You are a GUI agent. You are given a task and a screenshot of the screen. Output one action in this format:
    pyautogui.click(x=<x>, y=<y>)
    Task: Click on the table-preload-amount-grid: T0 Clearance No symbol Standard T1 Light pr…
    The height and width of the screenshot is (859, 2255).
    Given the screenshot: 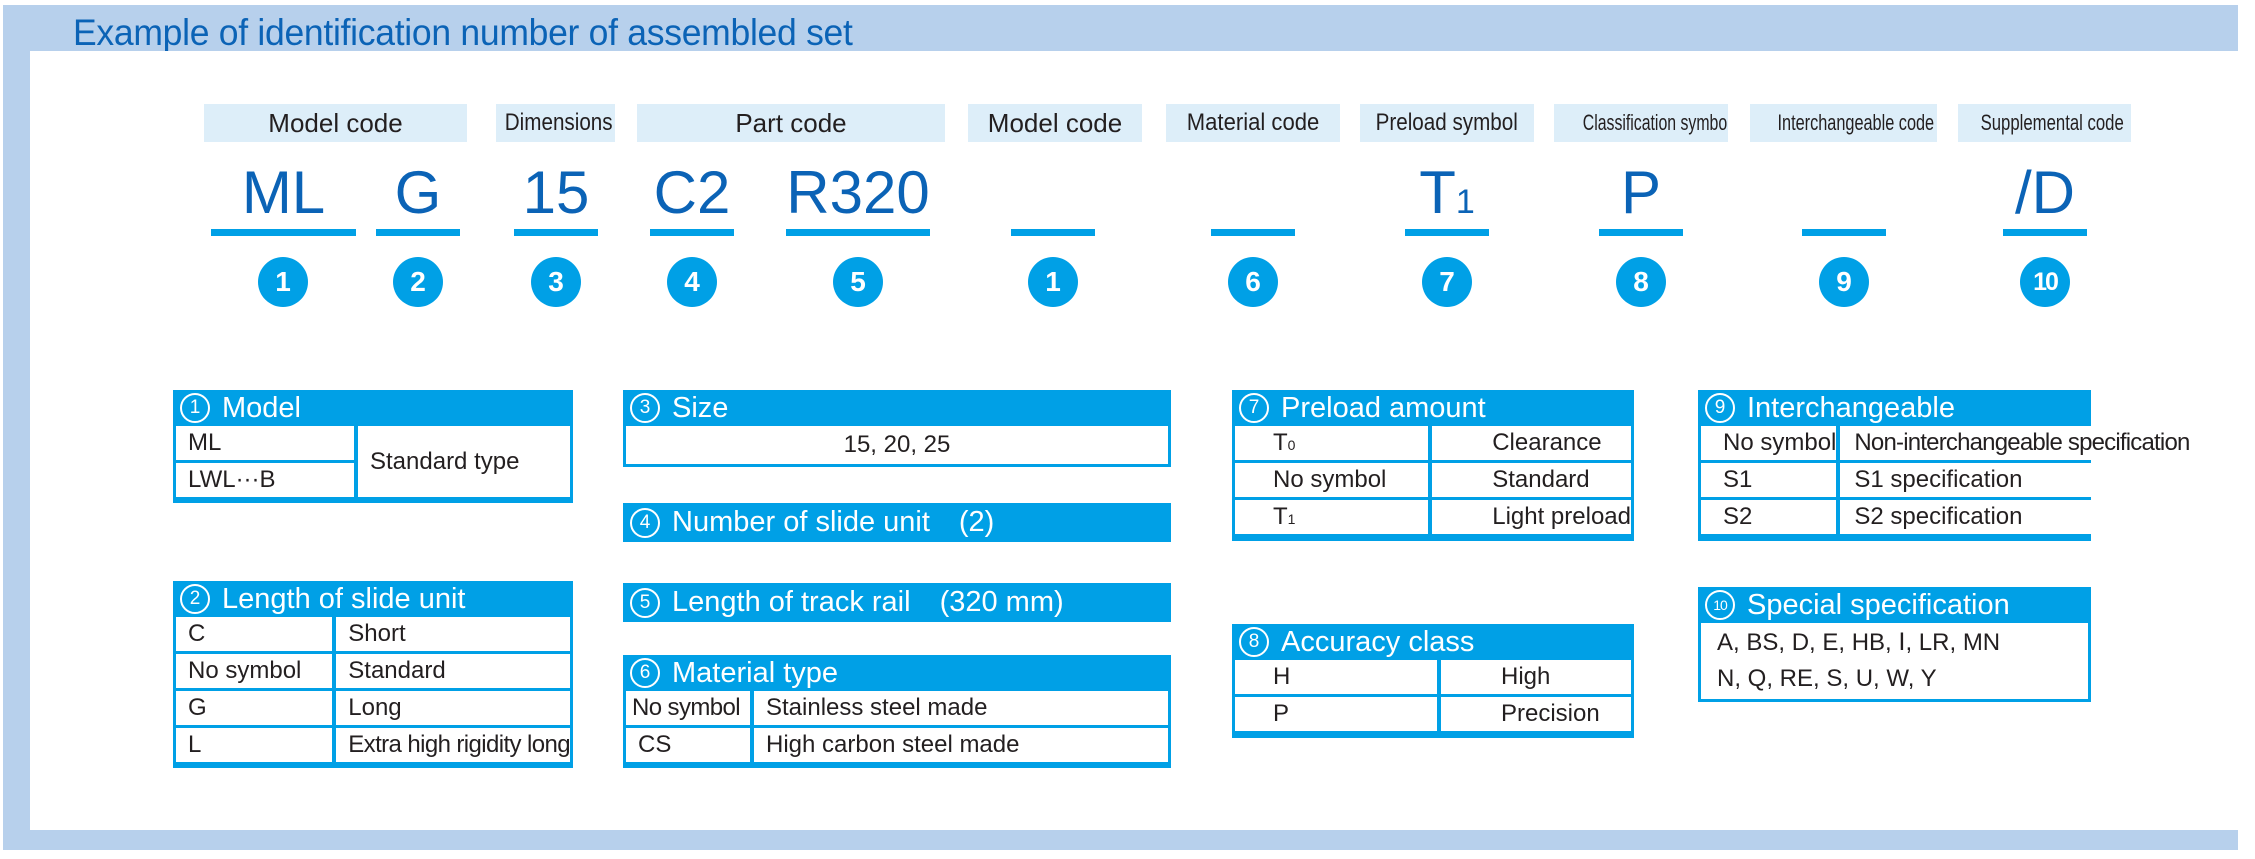 What is the action you would take?
    pyautogui.click(x=1433, y=480)
    